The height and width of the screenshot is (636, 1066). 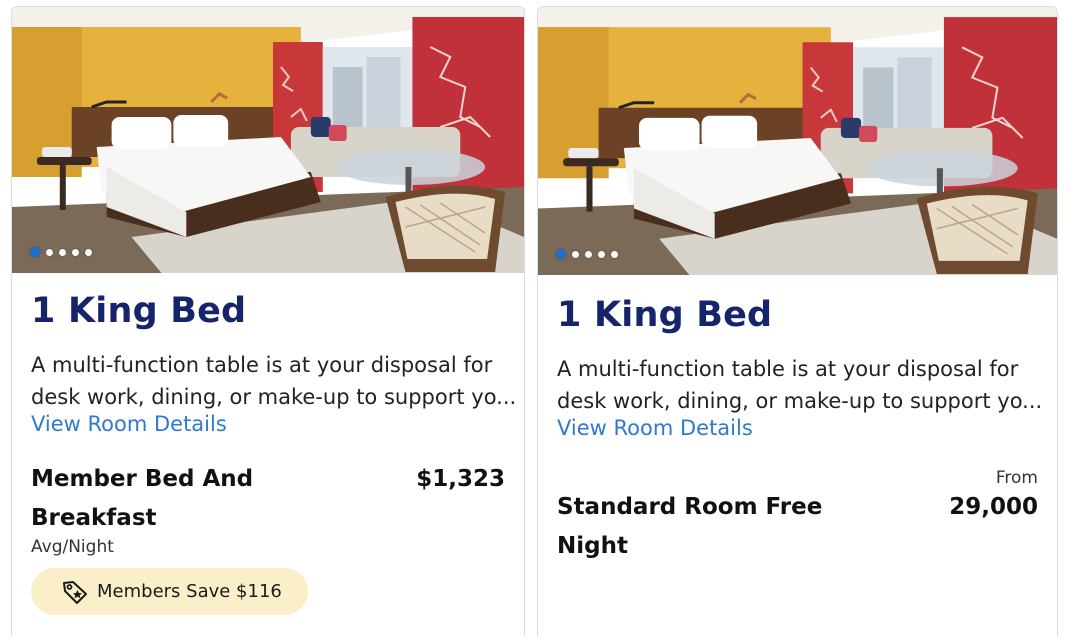 I want to click on rate-name: Member Bed And Breakfast, so click(x=142, y=498).